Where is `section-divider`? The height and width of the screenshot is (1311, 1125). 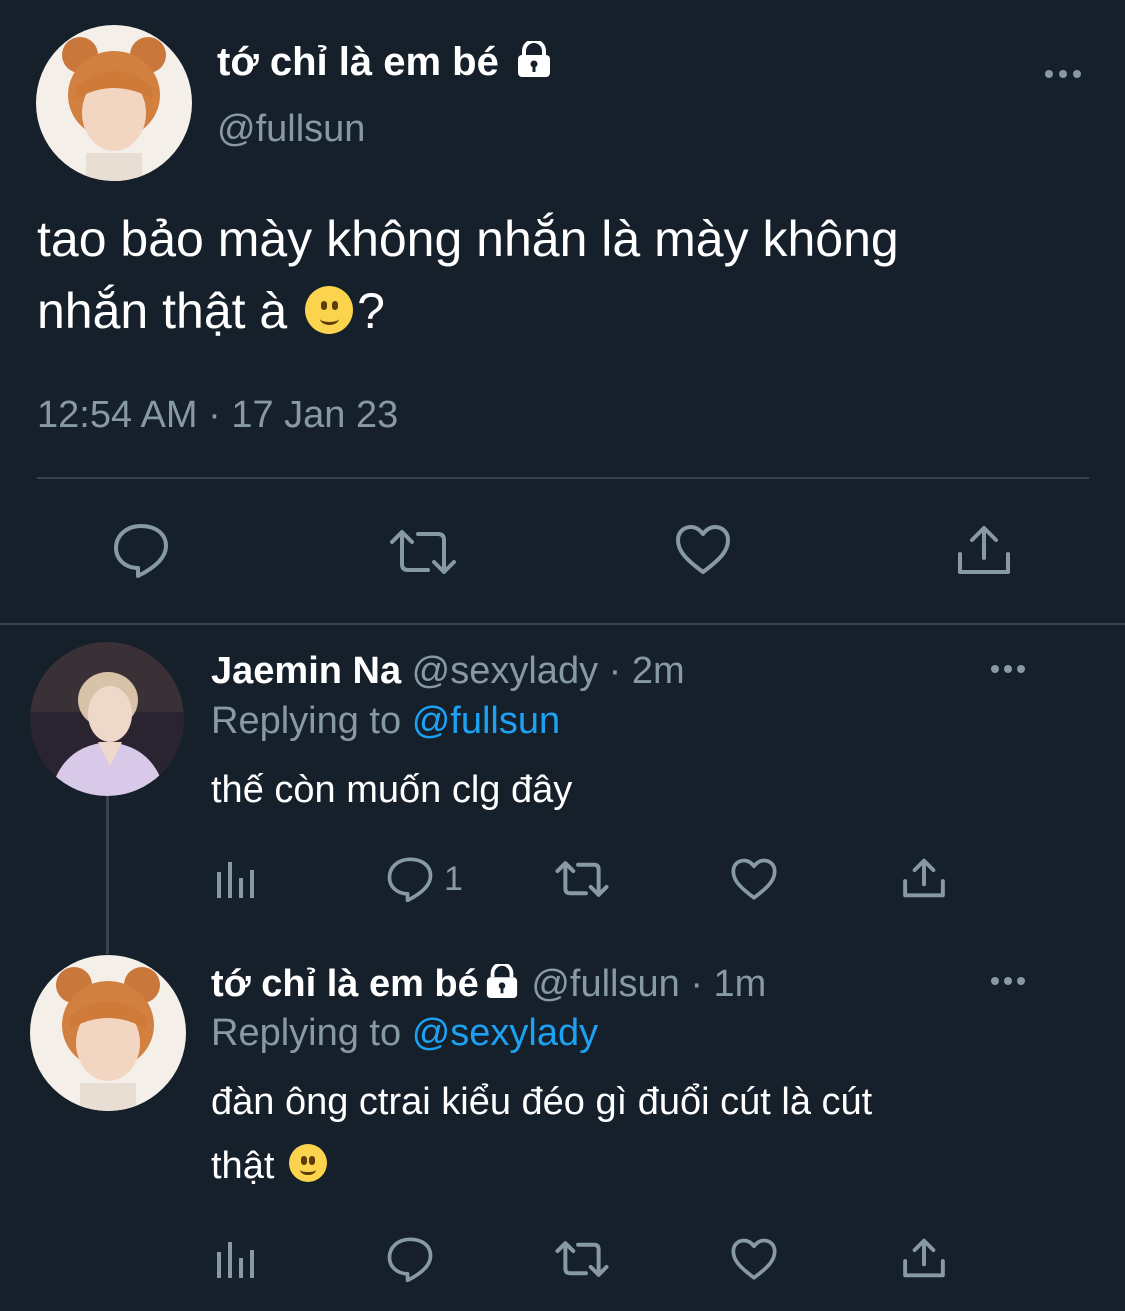
section-divider is located at coordinates (562, 624).